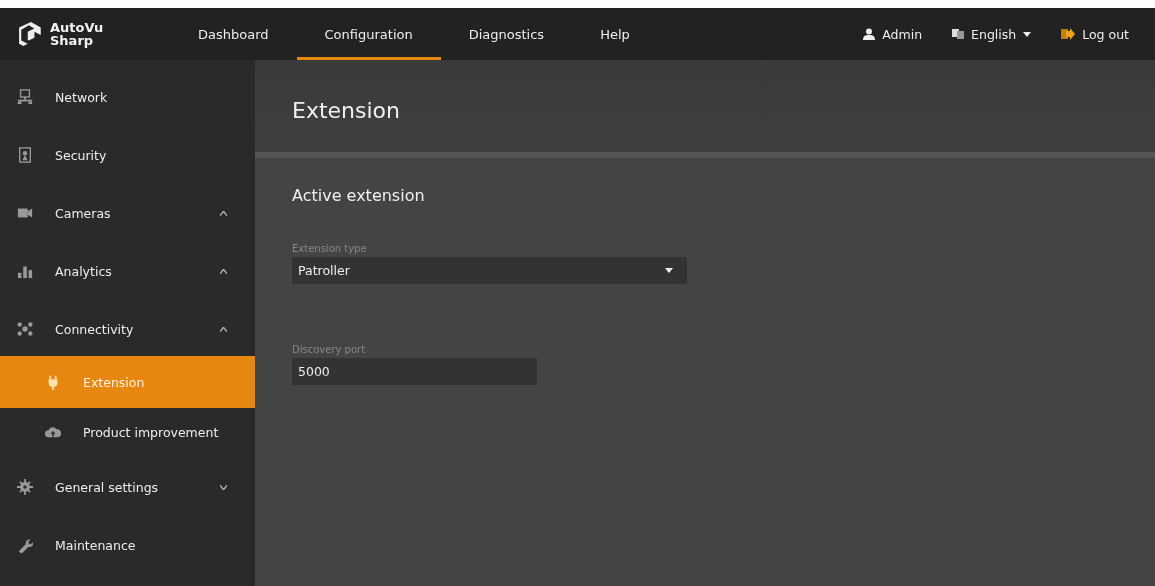 The width and height of the screenshot is (1155, 586). Describe the element at coordinates (84, 271) in the screenshot. I see `sidebar-label: Analytics` at that location.